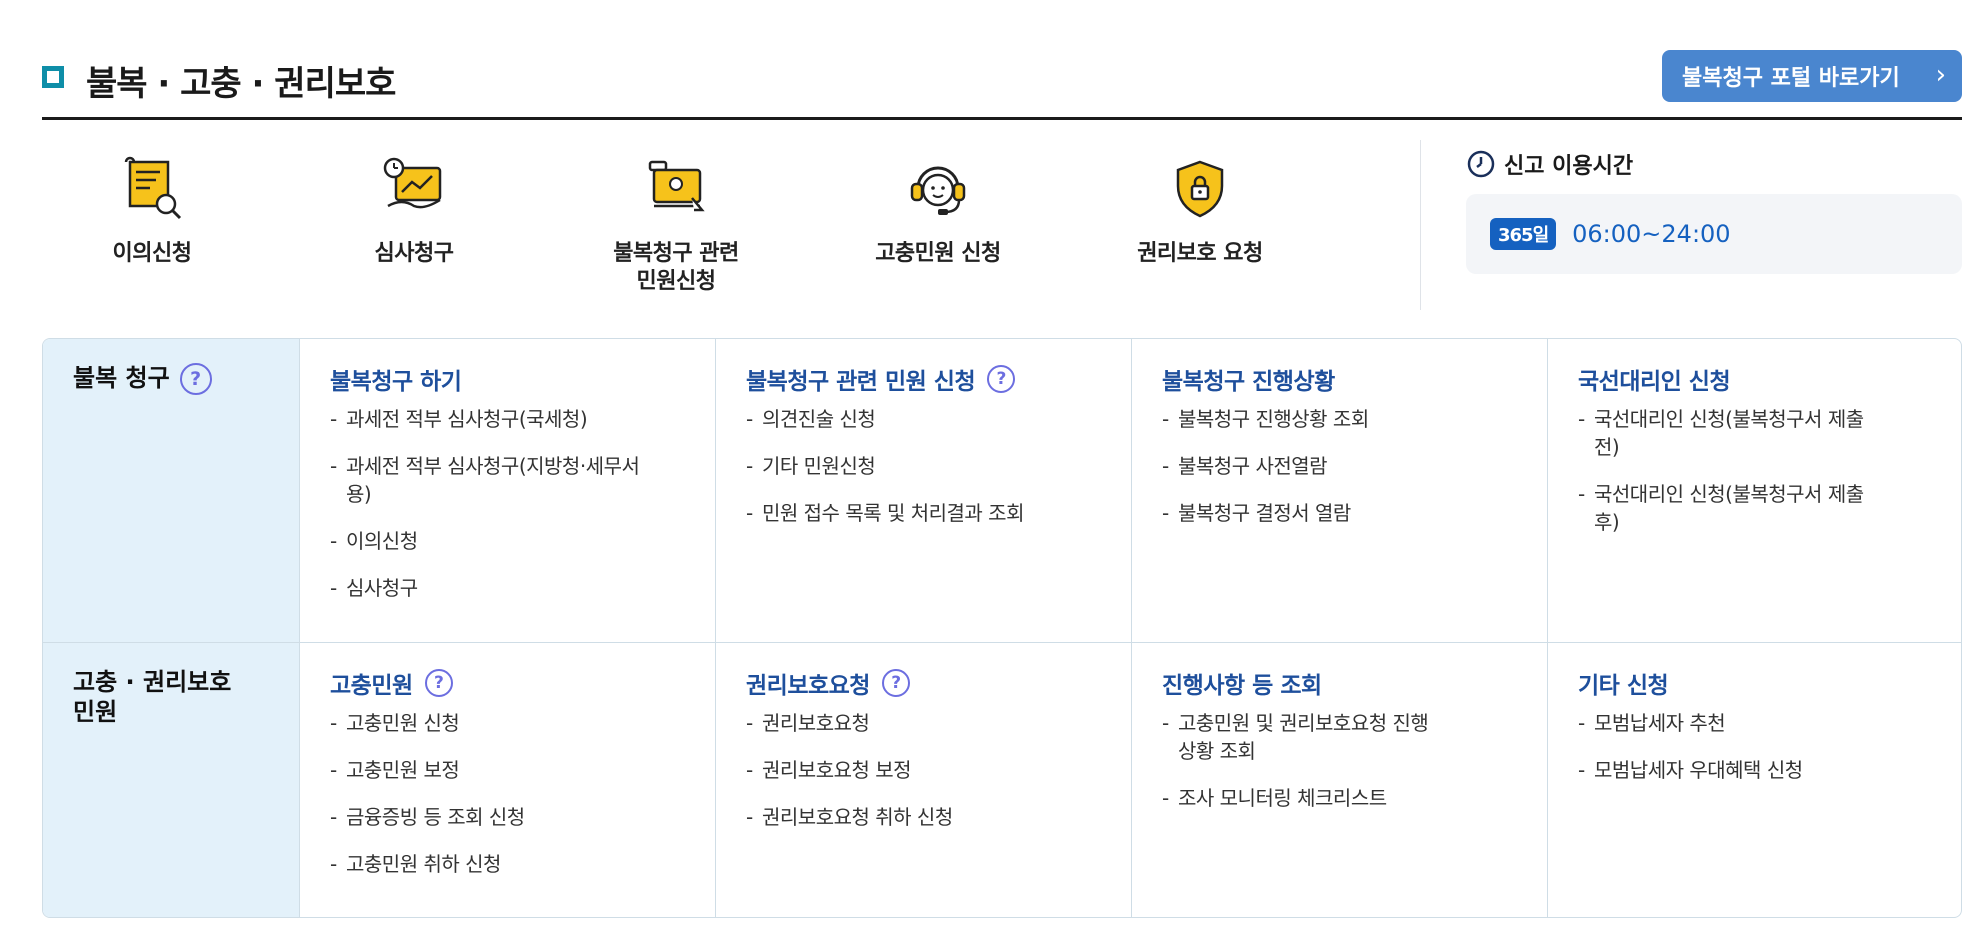 This screenshot has height=936, width=1986. Describe the element at coordinates (1754, 379) in the screenshot. I see `cell-title: 국선대리인 신청` at that location.